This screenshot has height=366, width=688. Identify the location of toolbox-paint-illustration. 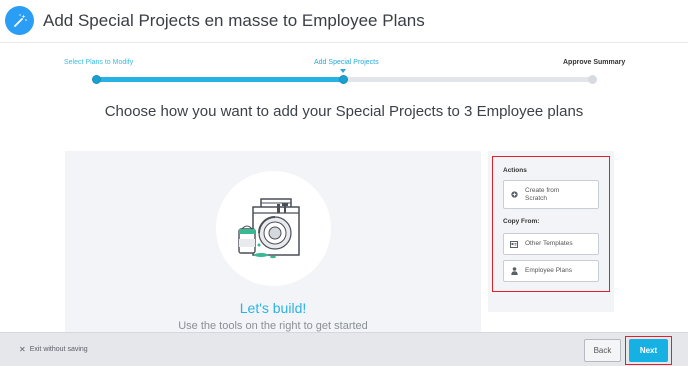
(269, 228).